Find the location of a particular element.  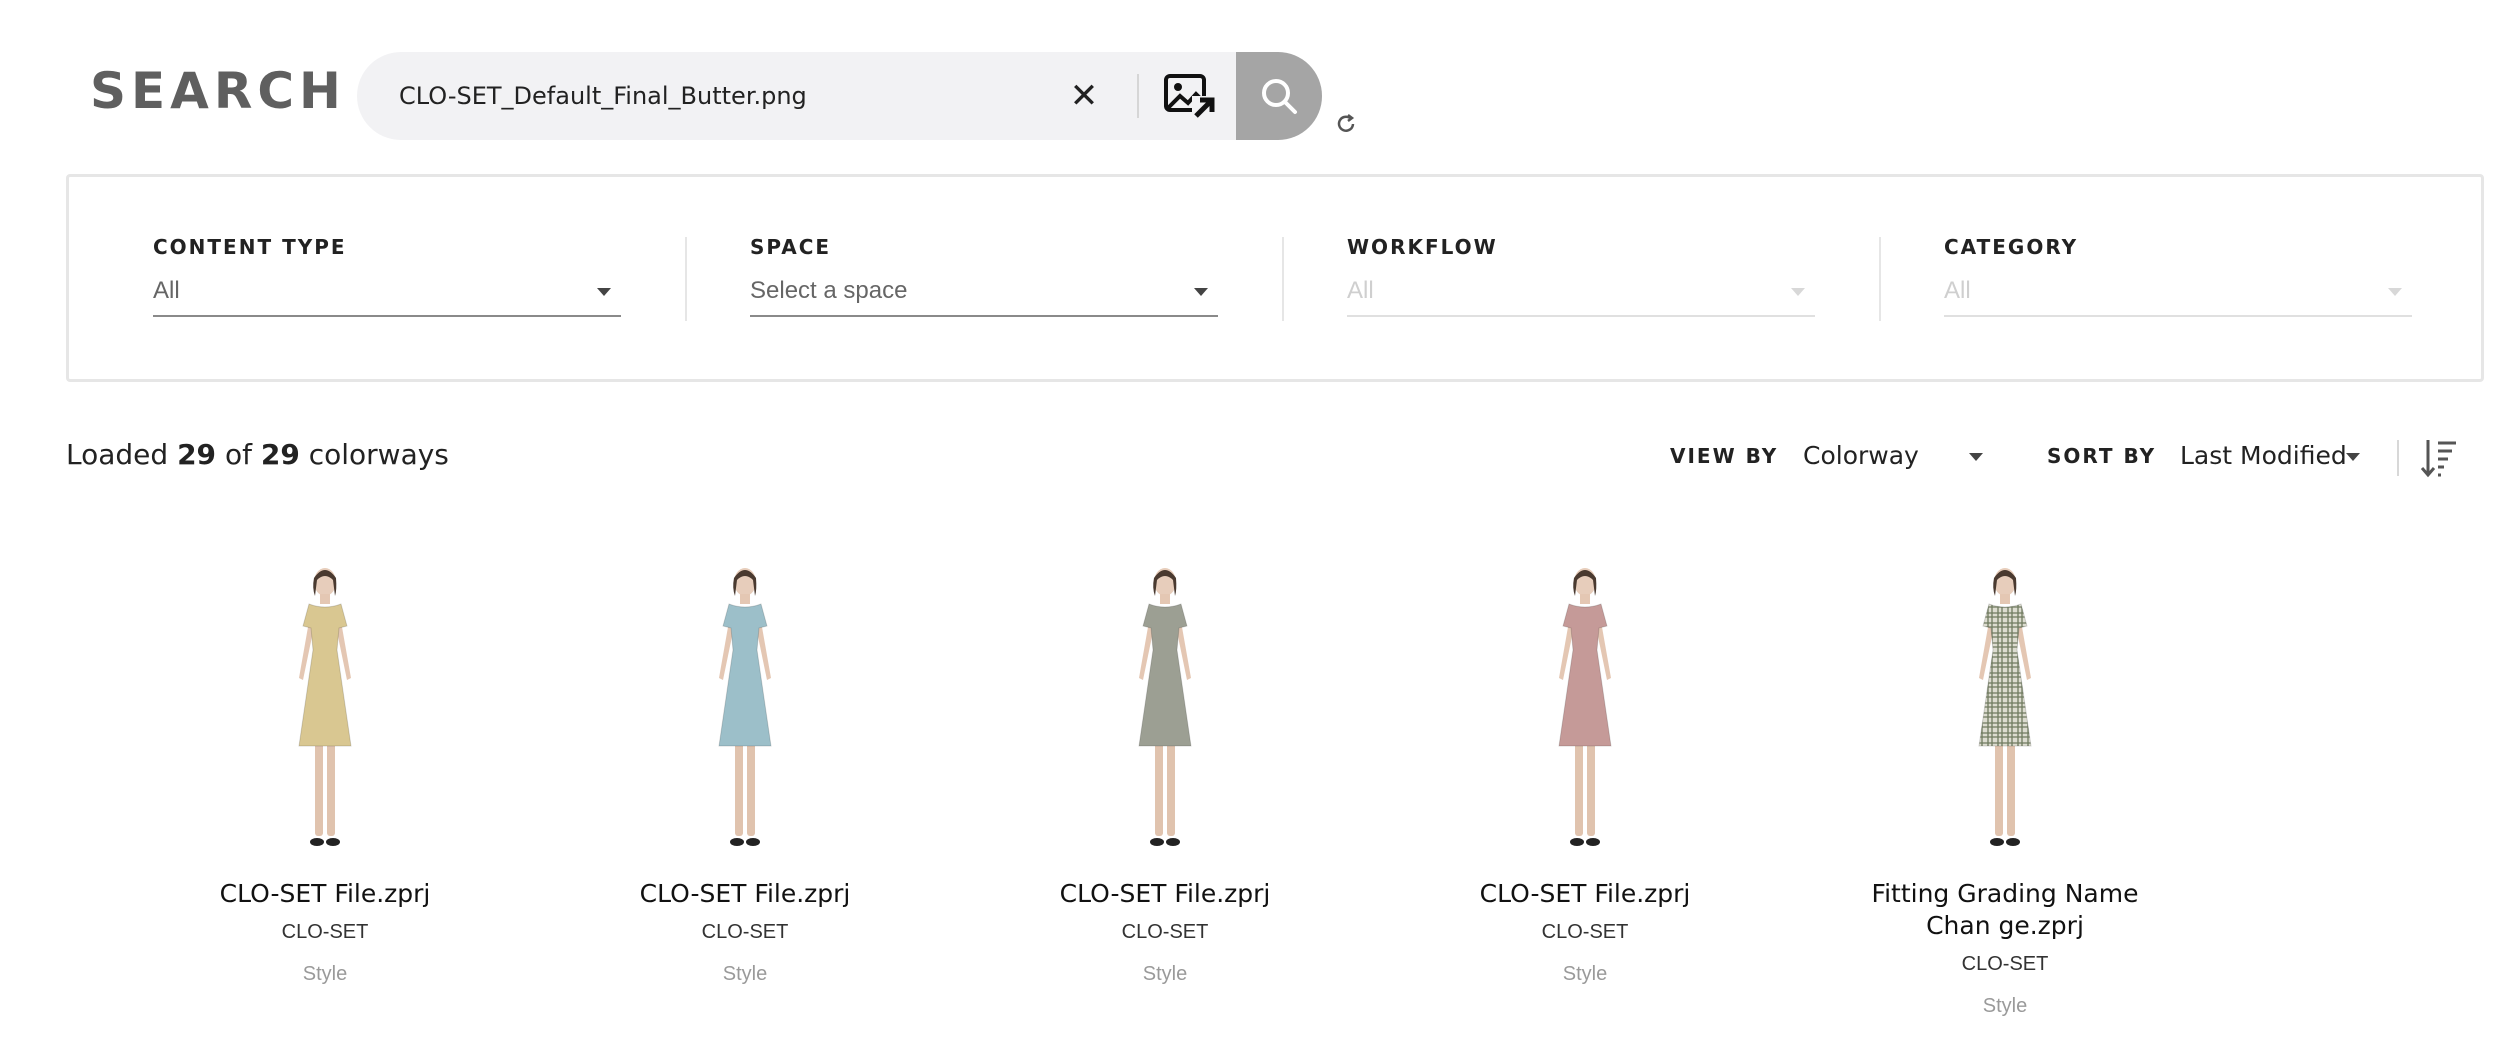

sort-by-label: SORT BY is located at coordinates (2102, 456).